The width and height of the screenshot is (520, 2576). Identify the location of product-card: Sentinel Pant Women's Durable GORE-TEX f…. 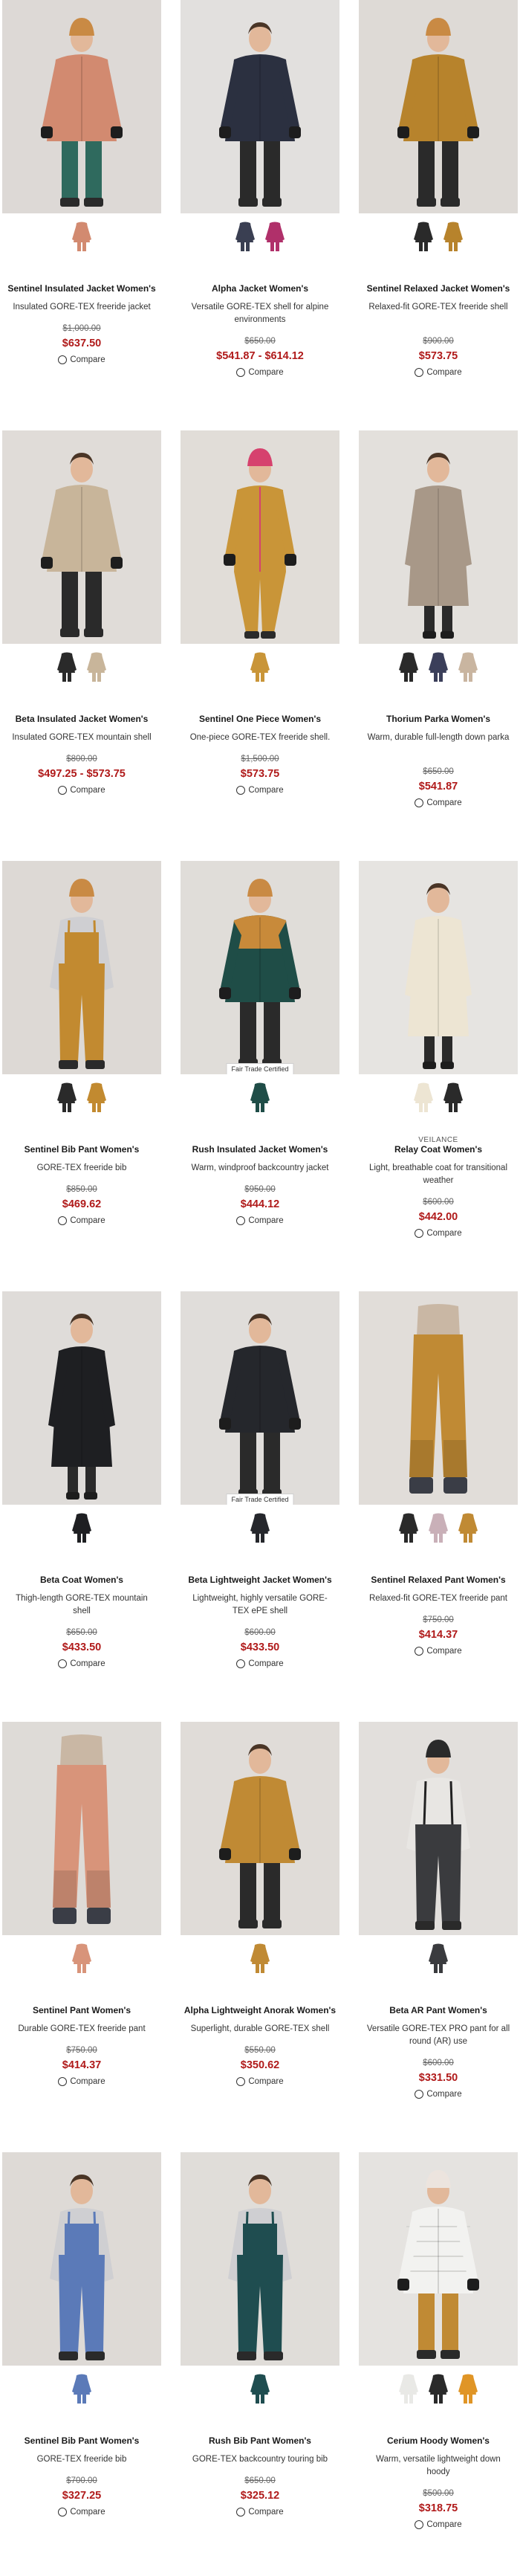
(81, 1934).